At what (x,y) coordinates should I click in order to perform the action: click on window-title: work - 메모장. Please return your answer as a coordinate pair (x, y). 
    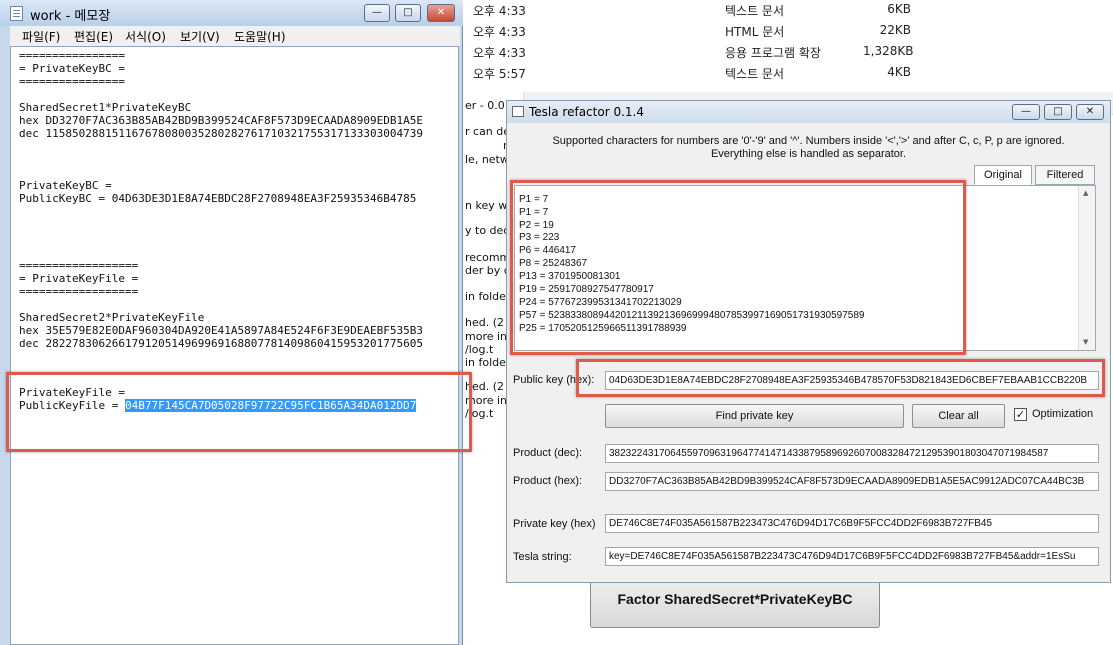
    Looking at the image, I should click on (70, 16).